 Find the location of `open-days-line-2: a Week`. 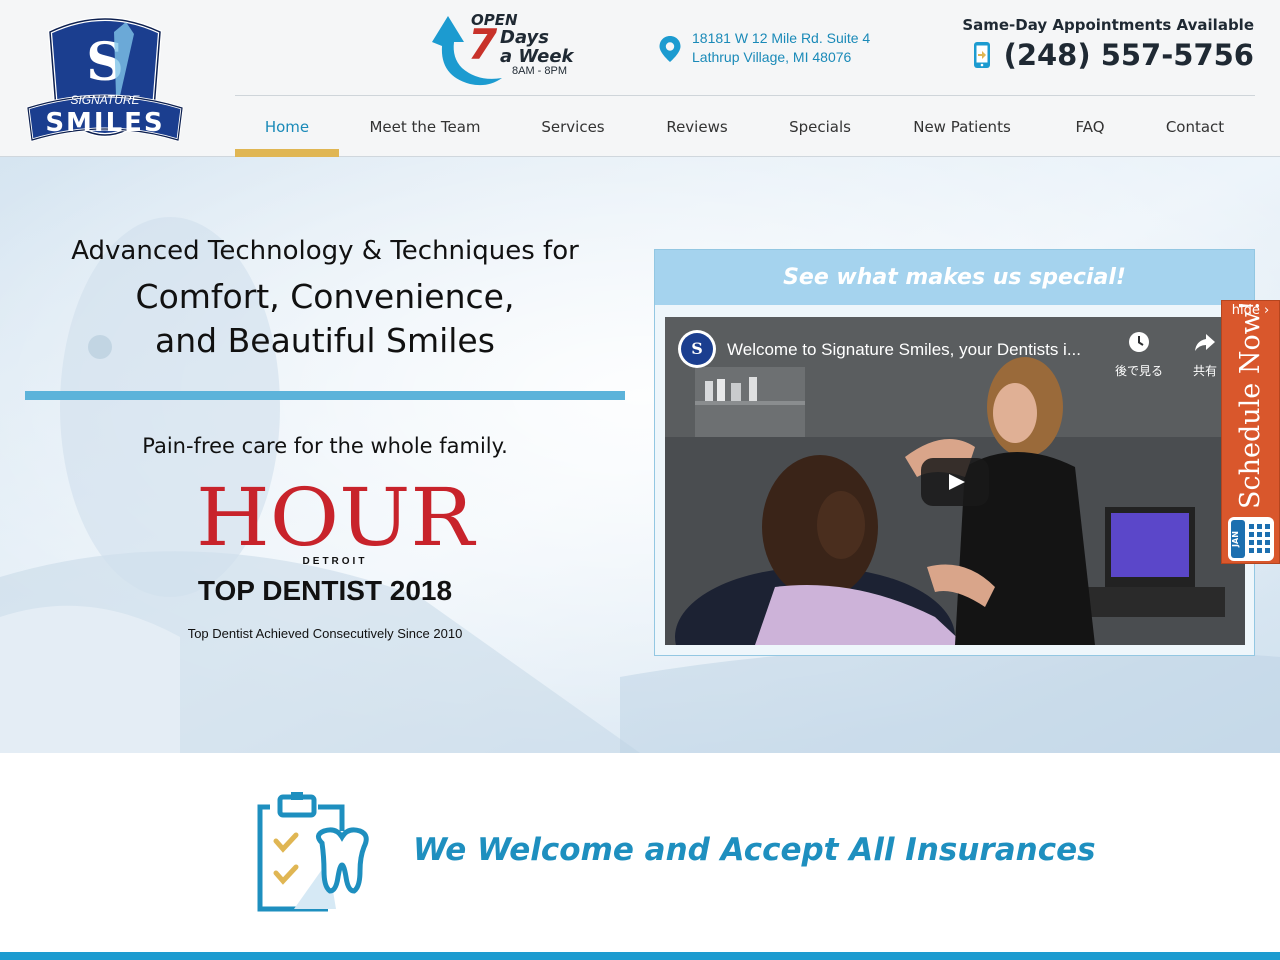

open-days-line-2: a Week is located at coordinates (537, 56).